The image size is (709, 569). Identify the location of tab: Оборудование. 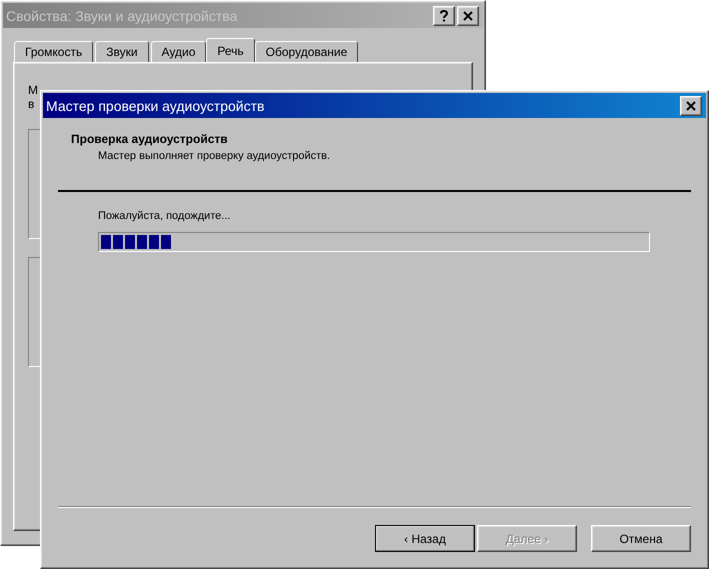
(306, 51).